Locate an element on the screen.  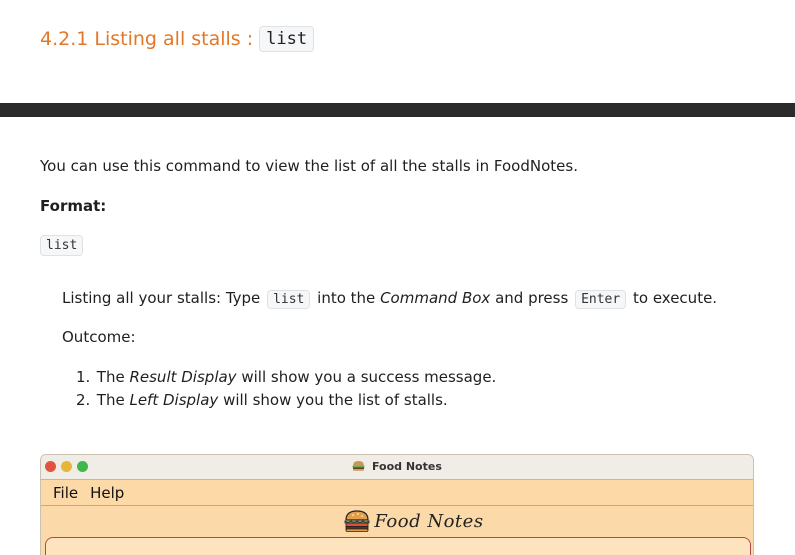
format-code-block: list is located at coordinates (62, 245).